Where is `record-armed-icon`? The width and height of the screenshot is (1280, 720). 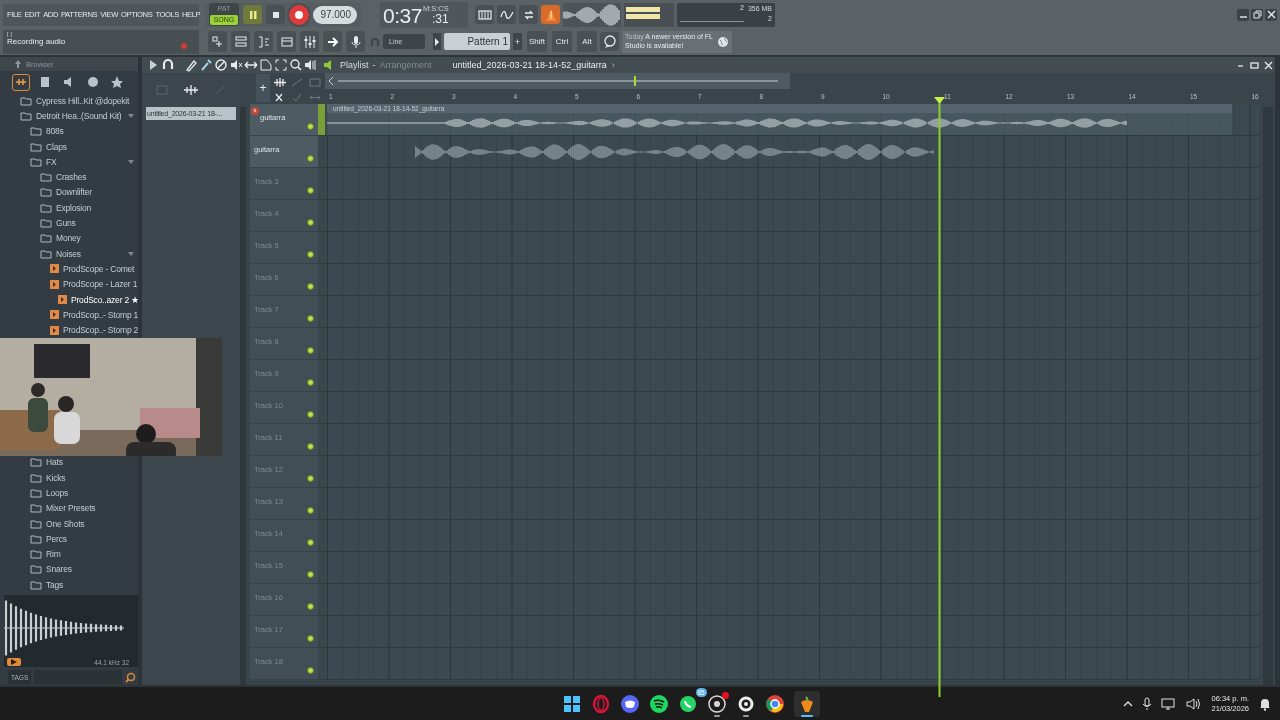 record-armed-icon is located at coordinates (255, 111).